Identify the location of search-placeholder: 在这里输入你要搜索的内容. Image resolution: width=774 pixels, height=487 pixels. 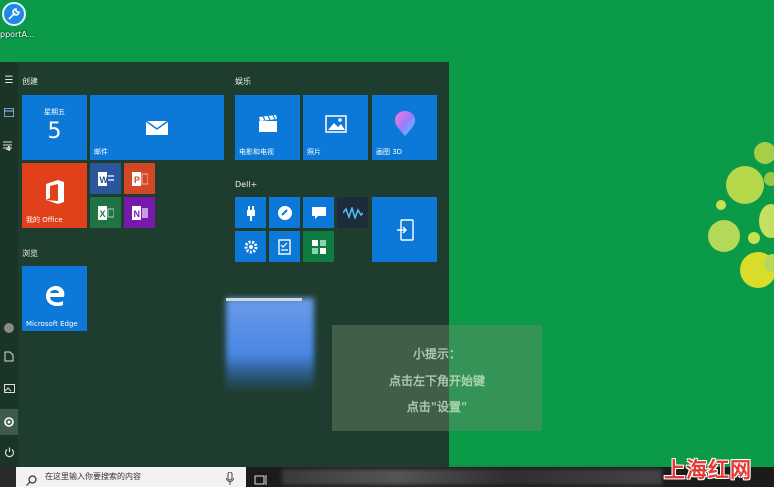
(93, 476).